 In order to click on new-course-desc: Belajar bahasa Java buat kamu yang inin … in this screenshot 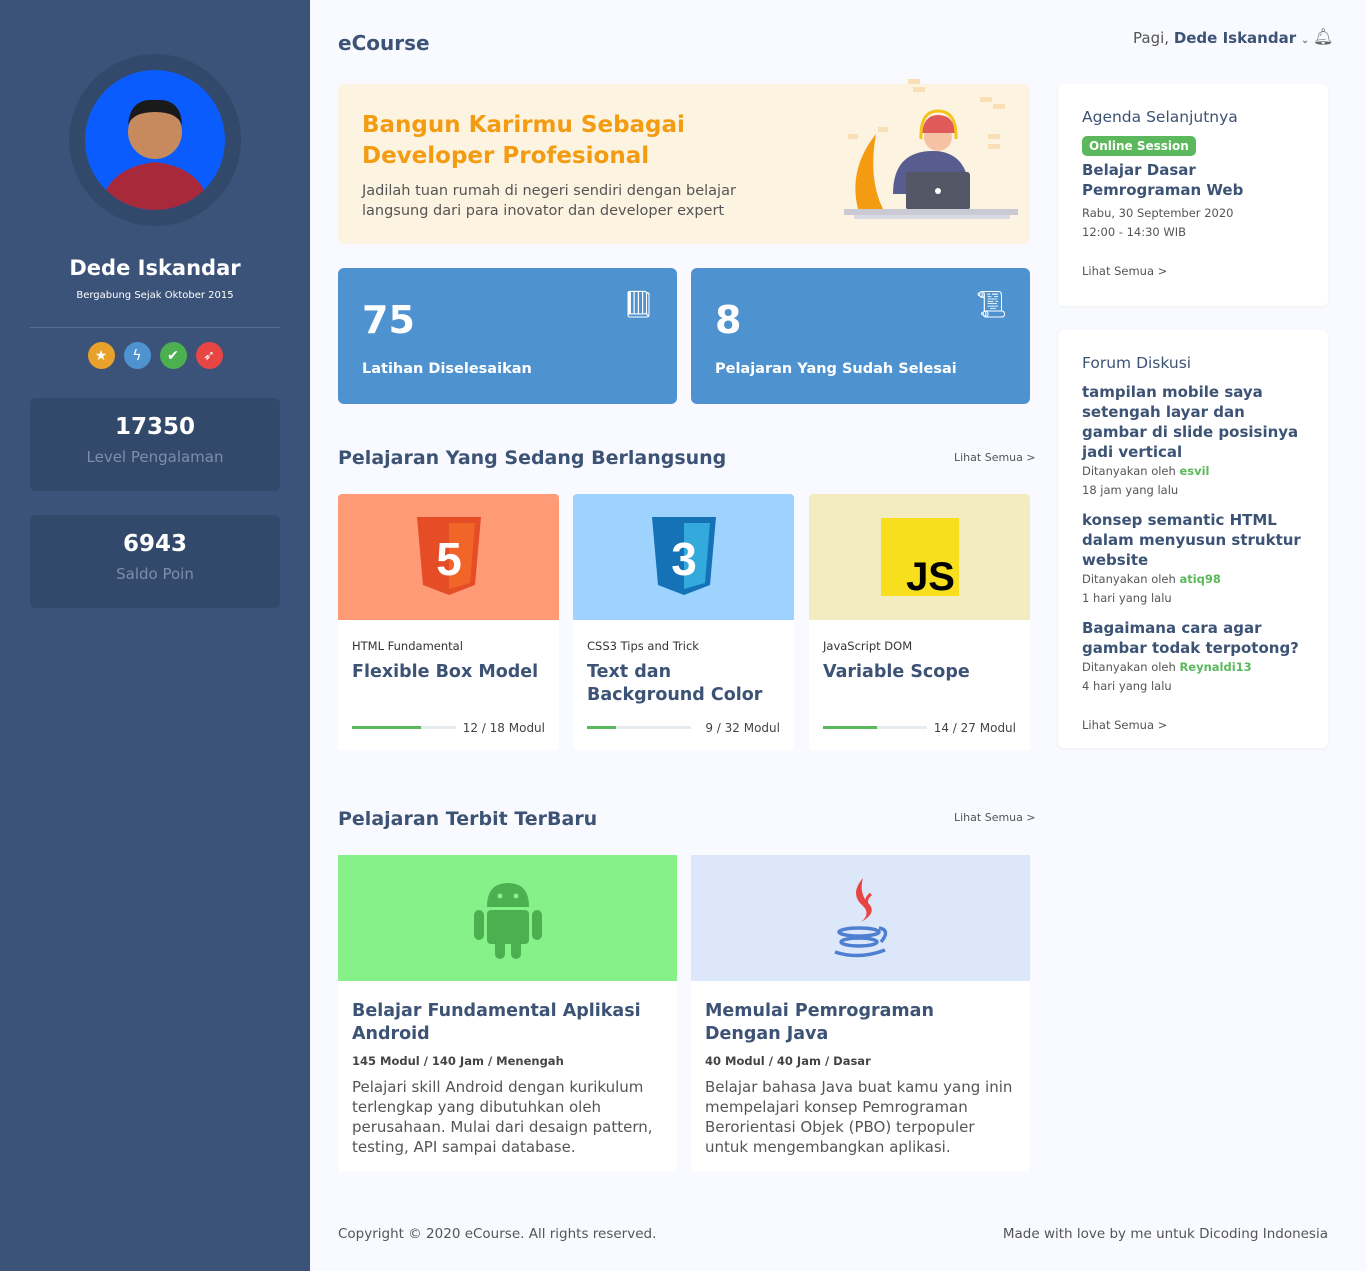, I will do `click(859, 1117)`.